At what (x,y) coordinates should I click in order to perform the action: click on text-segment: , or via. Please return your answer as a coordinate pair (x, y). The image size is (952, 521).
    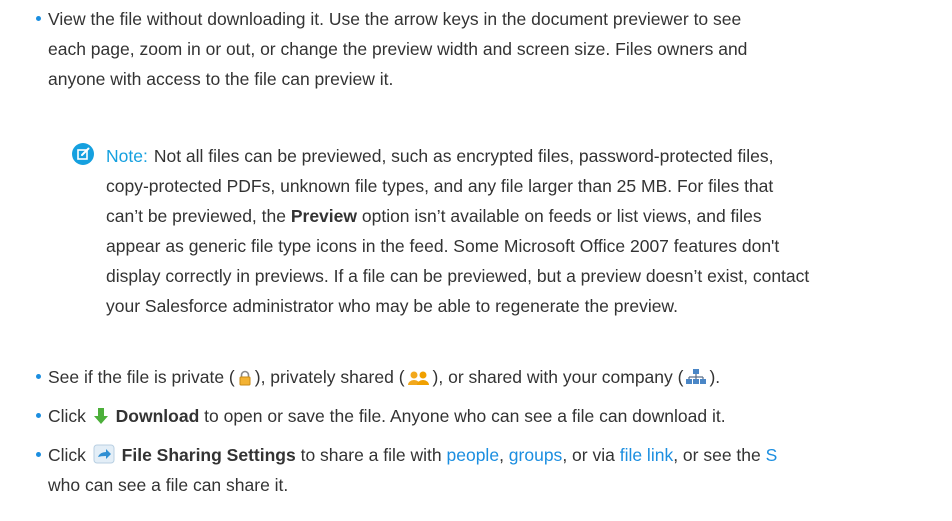
    Looking at the image, I should click on (591, 455).